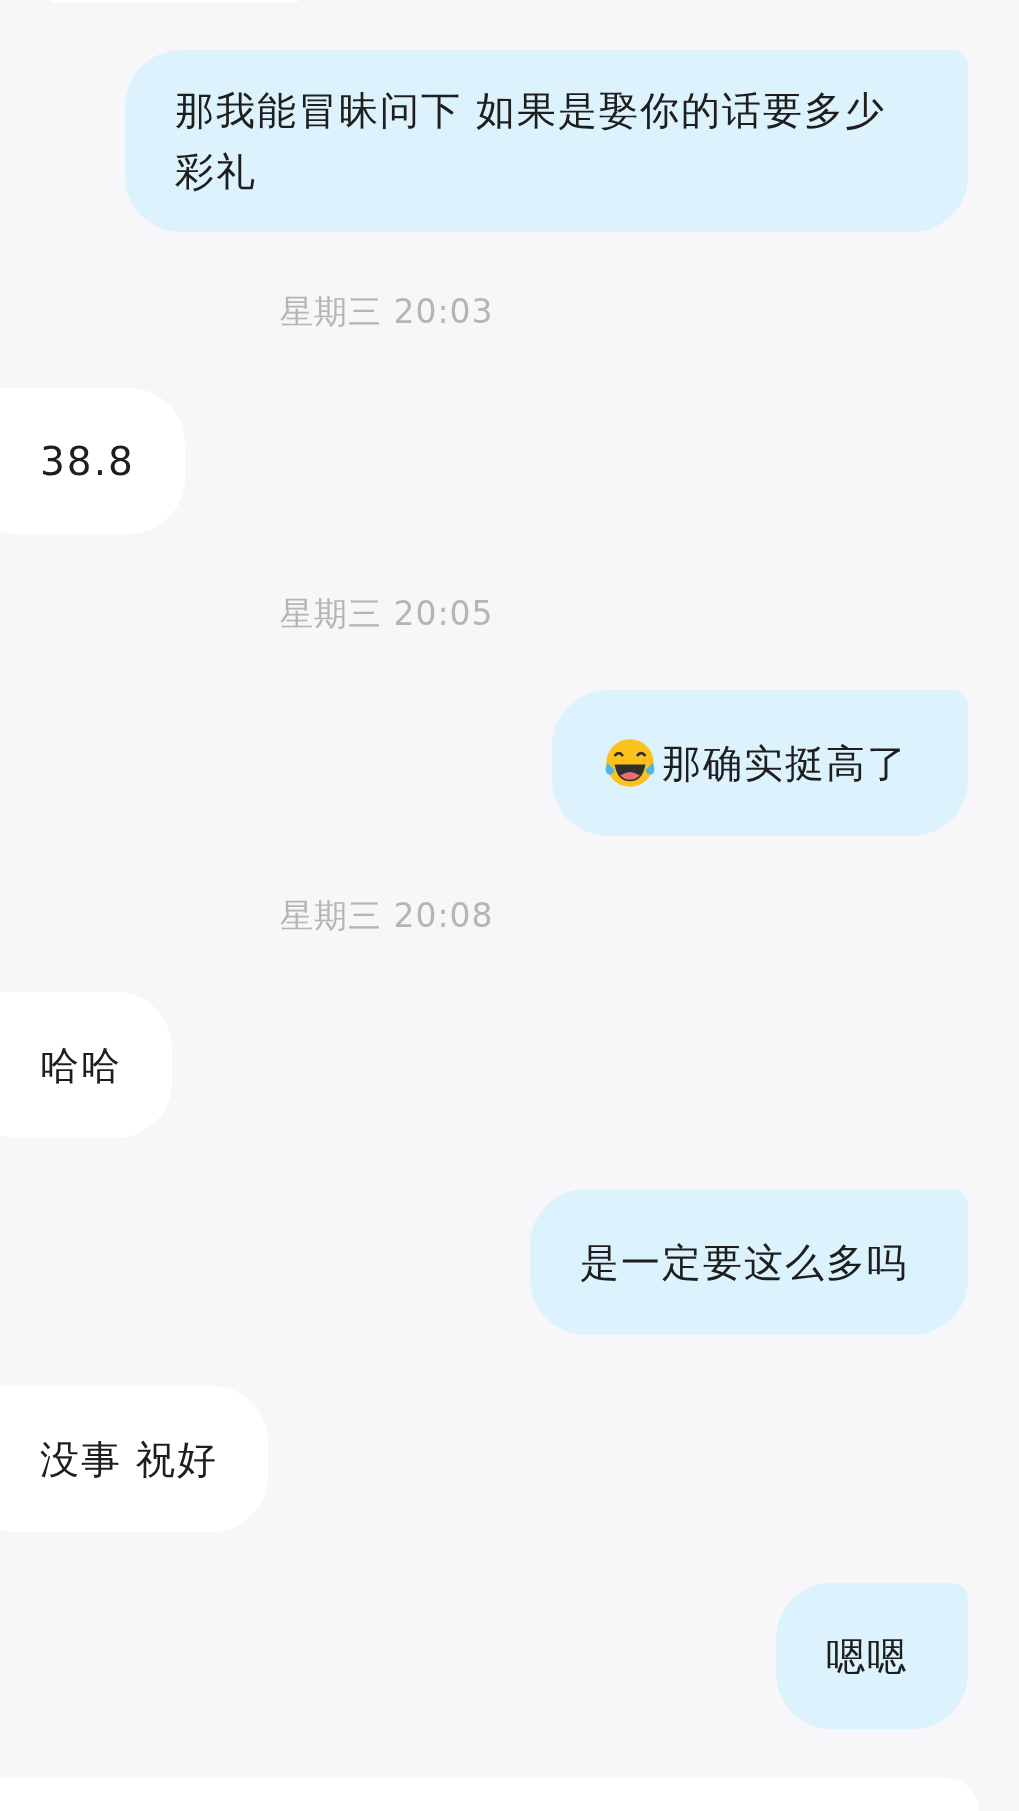 The height and width of the screenshot is (1811, 1019). Describe the element at coordinates (387, 915) in the screenshot. I see `timestamp: 星期三 20:08` at that location.